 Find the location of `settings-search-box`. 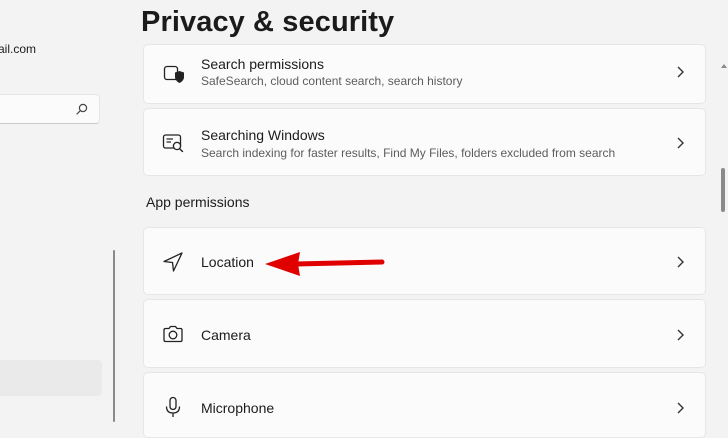

settings-search-box is located at coordinates (50, 109).